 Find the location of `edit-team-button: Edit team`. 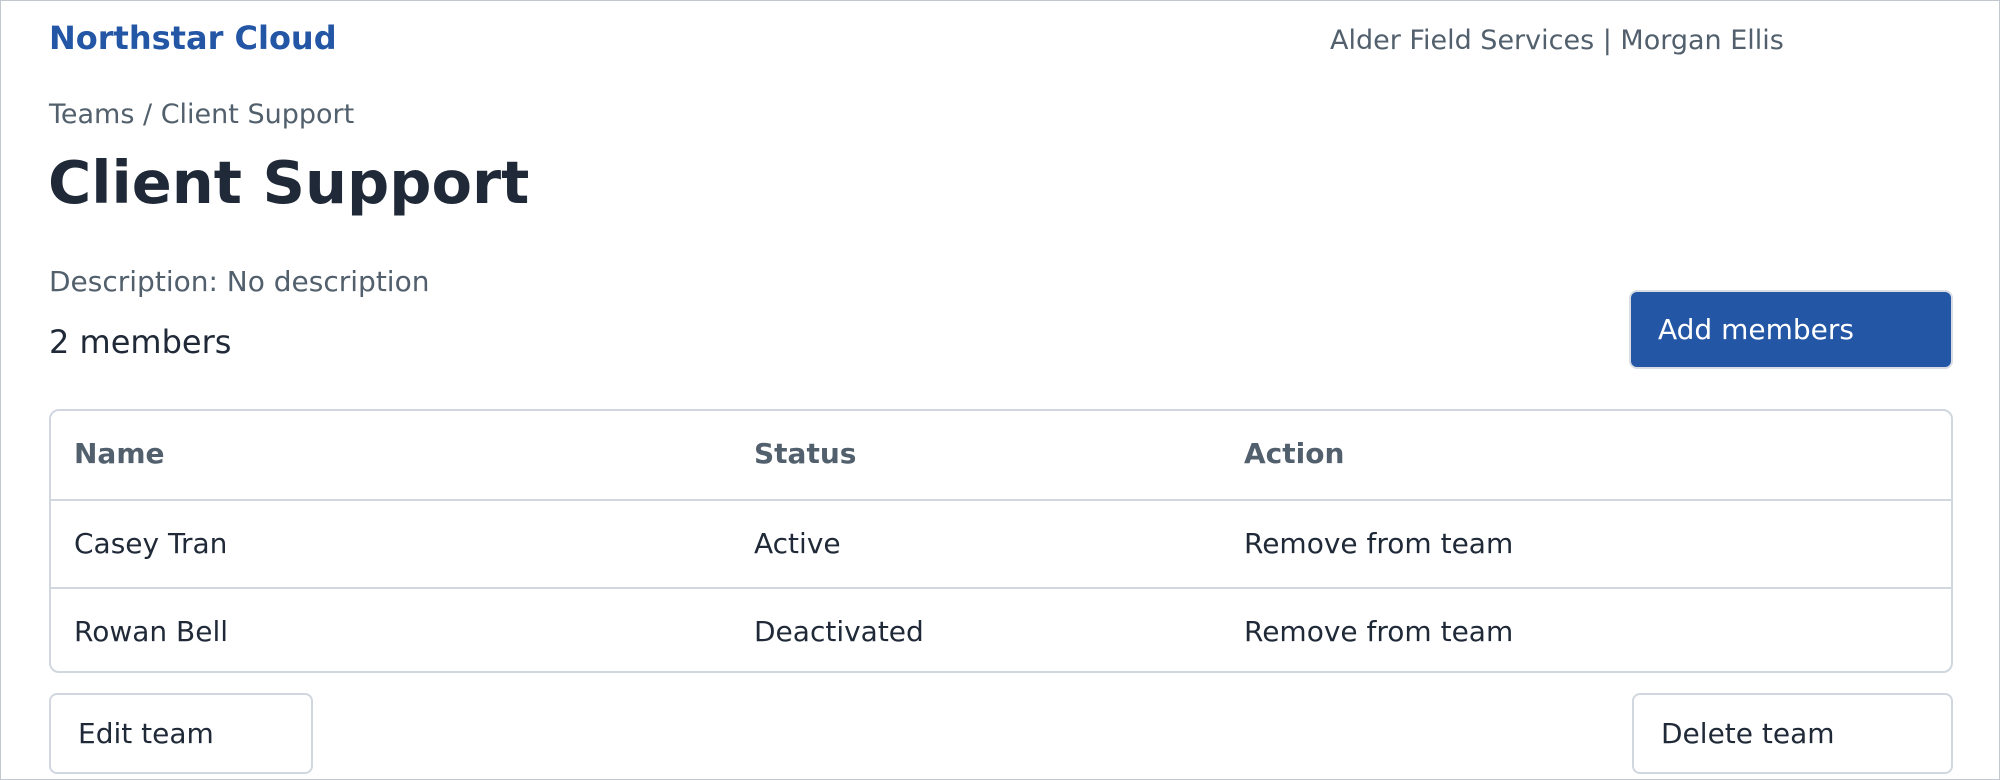

edit-team-button: Edit team is located at coordinates (181, 733).